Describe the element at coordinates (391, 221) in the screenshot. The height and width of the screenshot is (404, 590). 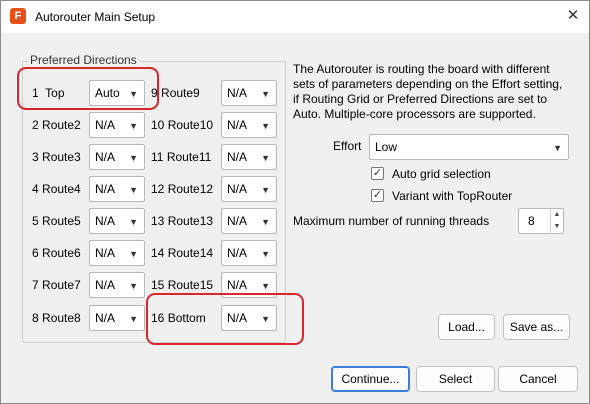
I see `max-threads-label: Maximum number of running threads` at that location.